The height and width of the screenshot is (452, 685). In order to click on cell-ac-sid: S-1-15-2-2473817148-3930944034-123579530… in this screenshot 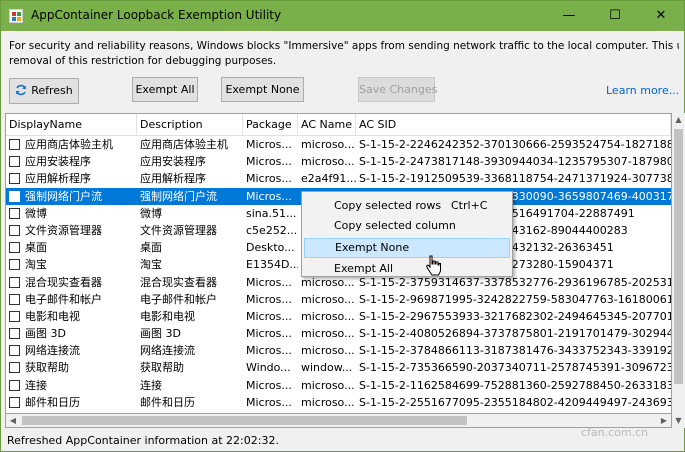, I will do `click(513, 161)`.